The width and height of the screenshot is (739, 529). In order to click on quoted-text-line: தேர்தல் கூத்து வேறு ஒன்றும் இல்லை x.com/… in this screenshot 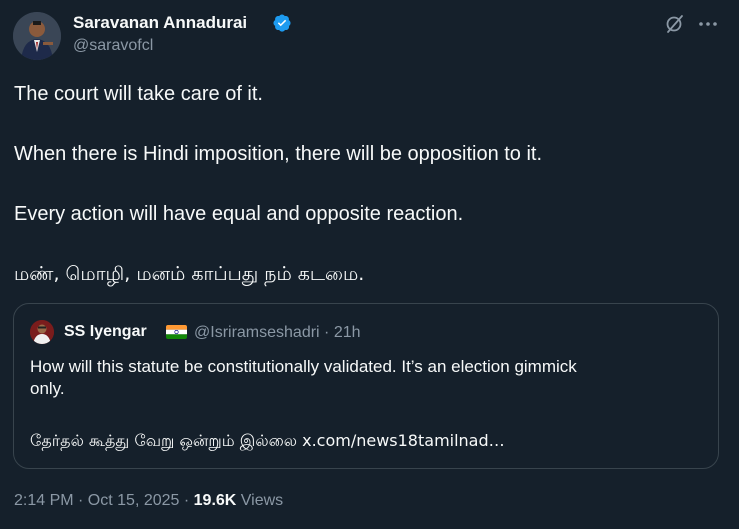, I will do `click(267, 440)`.